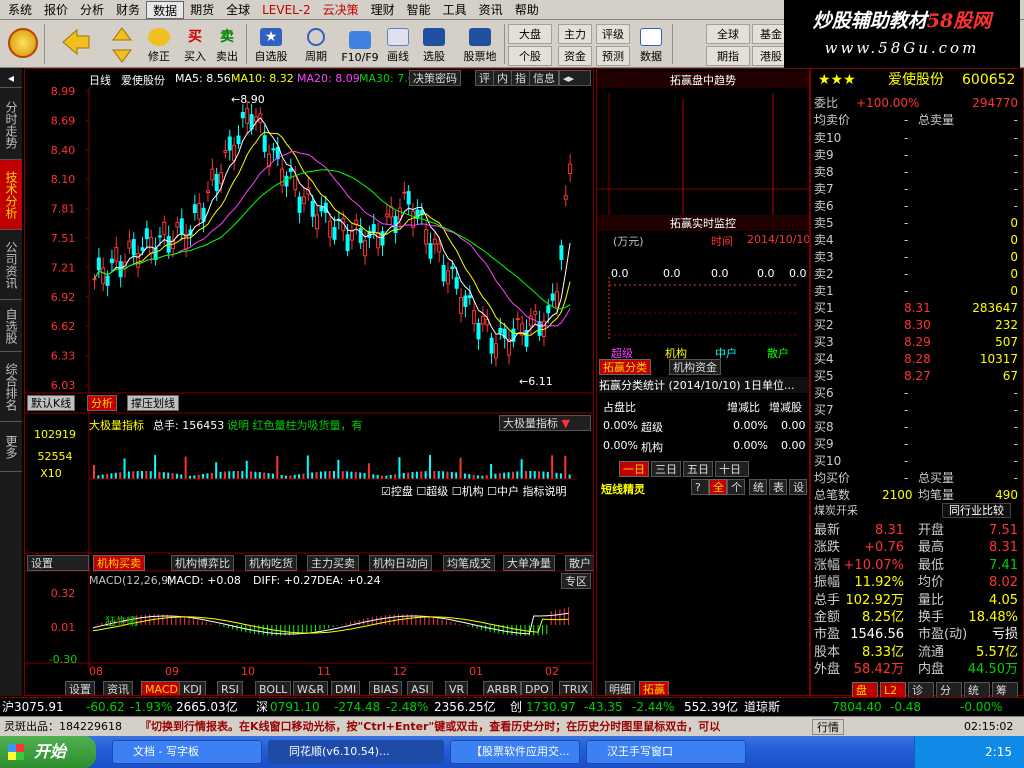 This screenshot has width=1024, height=768. I want to click on indicator-tab: 设置, so click(80, 688).